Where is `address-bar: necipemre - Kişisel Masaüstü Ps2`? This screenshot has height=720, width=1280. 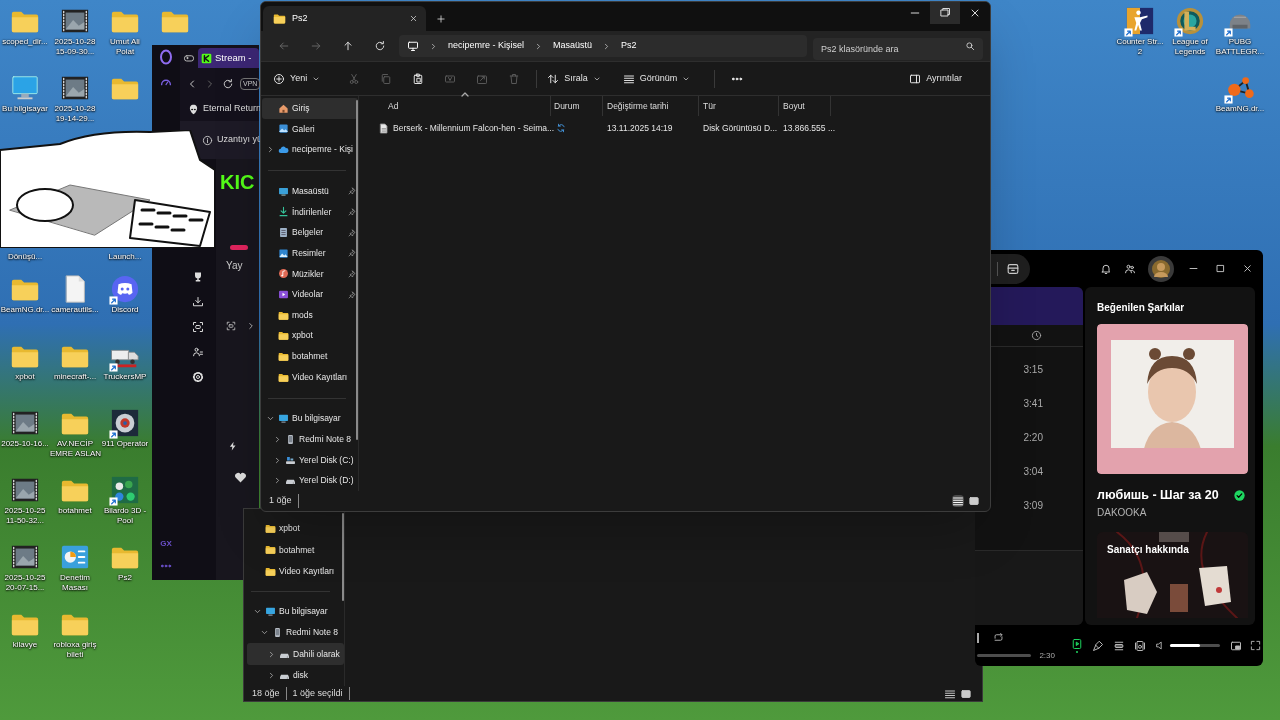
address-bar: necipemre - Kişisel Masaüstü Ps2 is located at coordinates (603, 46).